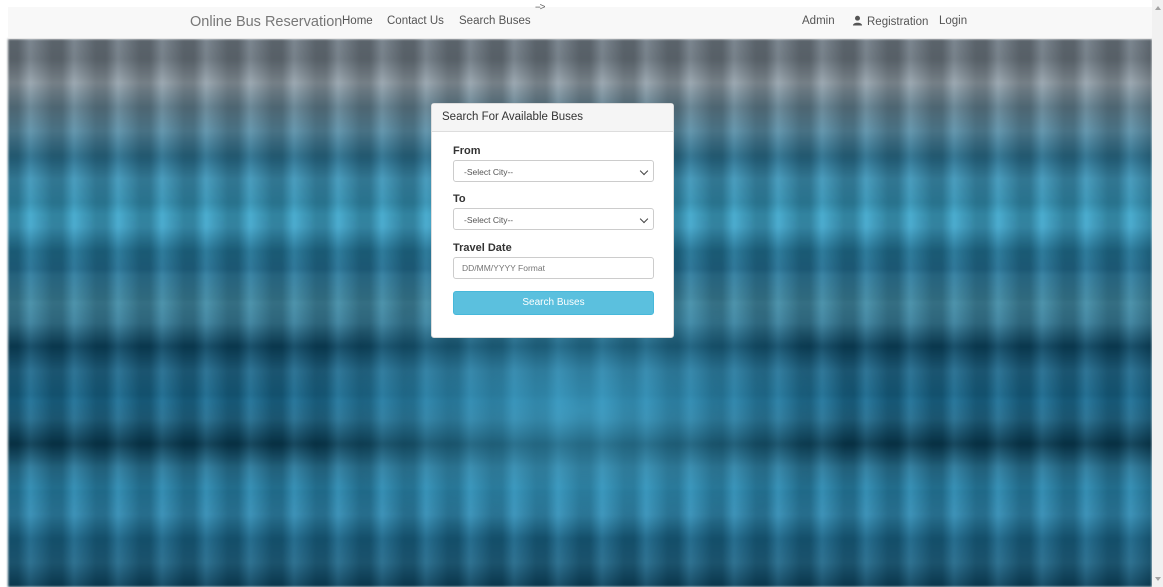  I want to click on panel-title: Search For Available Buses, so click(552, 118).